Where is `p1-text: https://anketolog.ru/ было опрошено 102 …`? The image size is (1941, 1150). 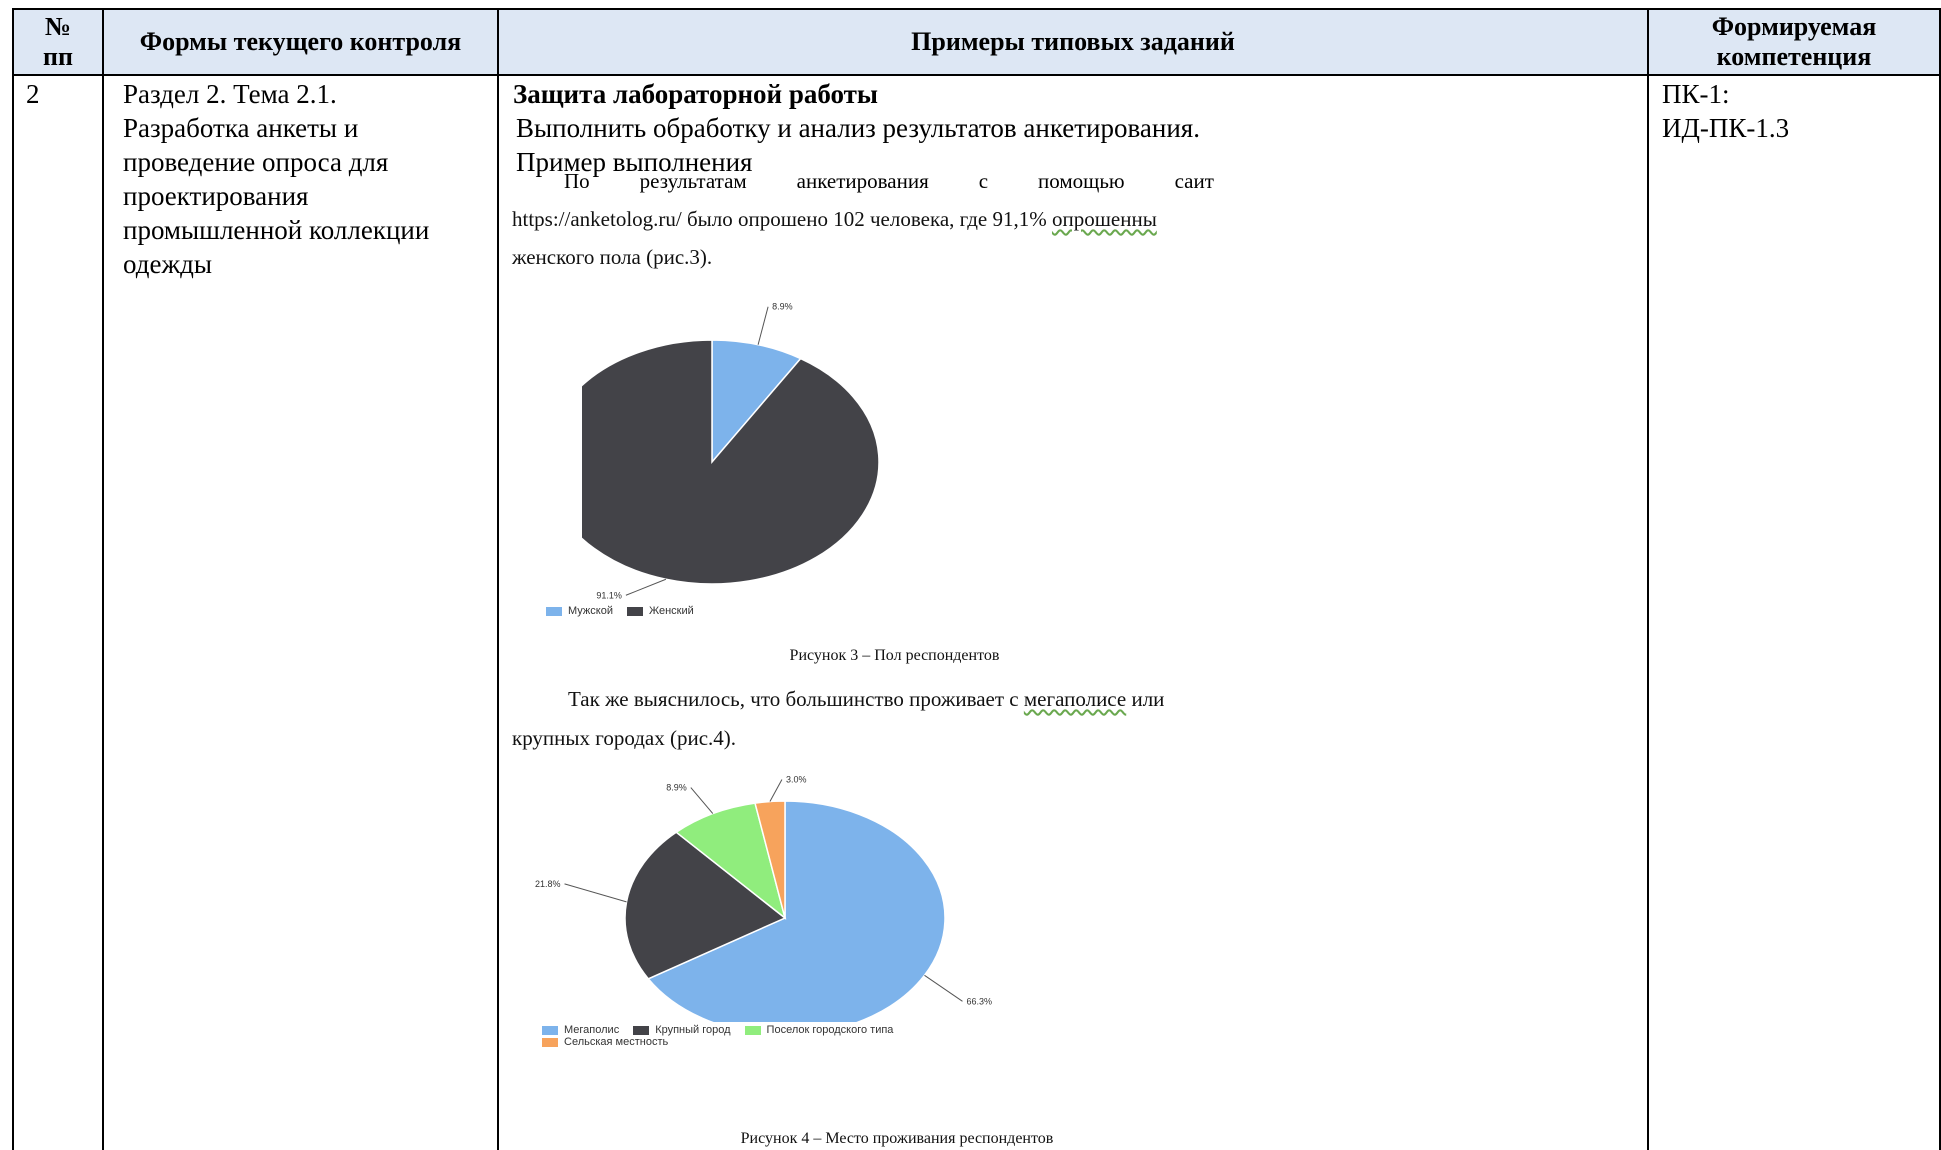 p1-text: https://anketolog.ru/ было опрошено 102 … is located at coordinates (782, 219).